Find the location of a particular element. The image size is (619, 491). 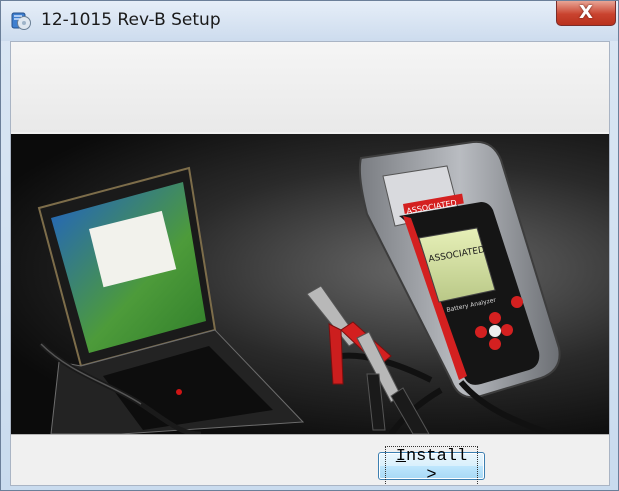

setup-app-icon is located at coordinates (21, 21).